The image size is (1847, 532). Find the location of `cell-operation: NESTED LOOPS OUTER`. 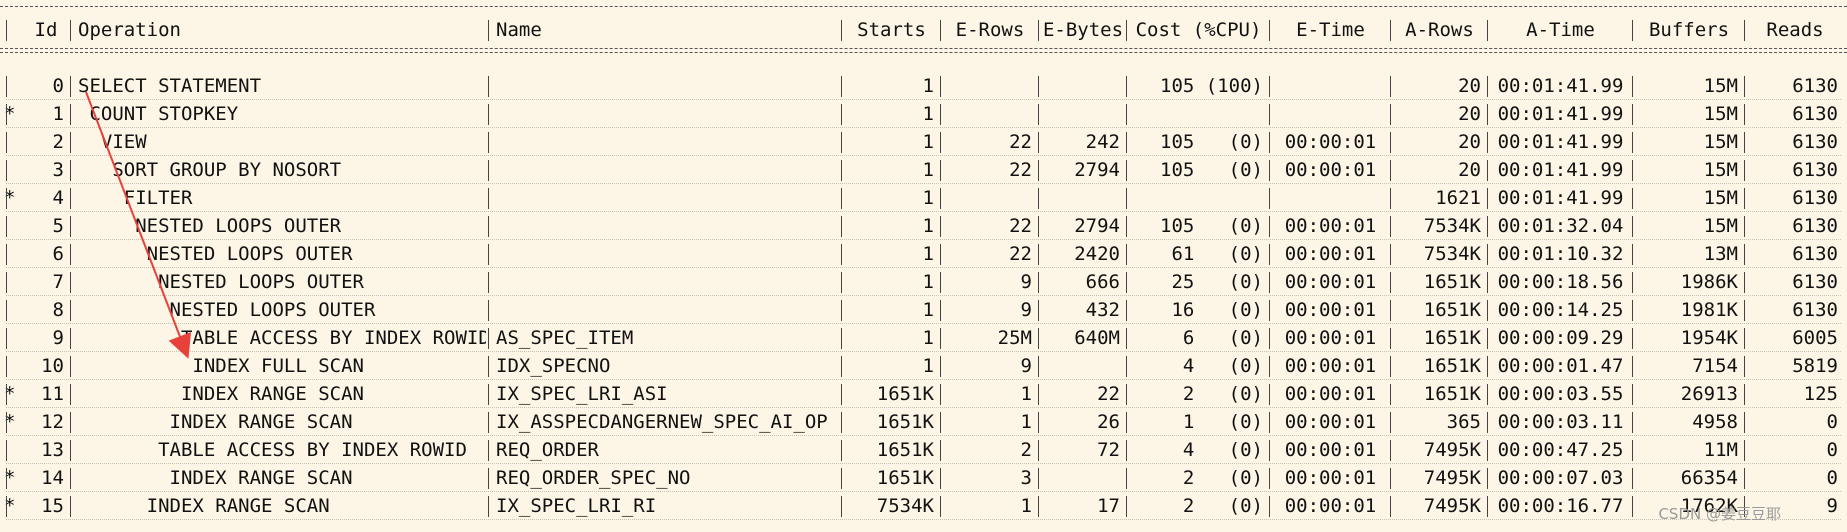

cell-operation: NESTED LOOPS OUTER is located at coordinates (221, 282).